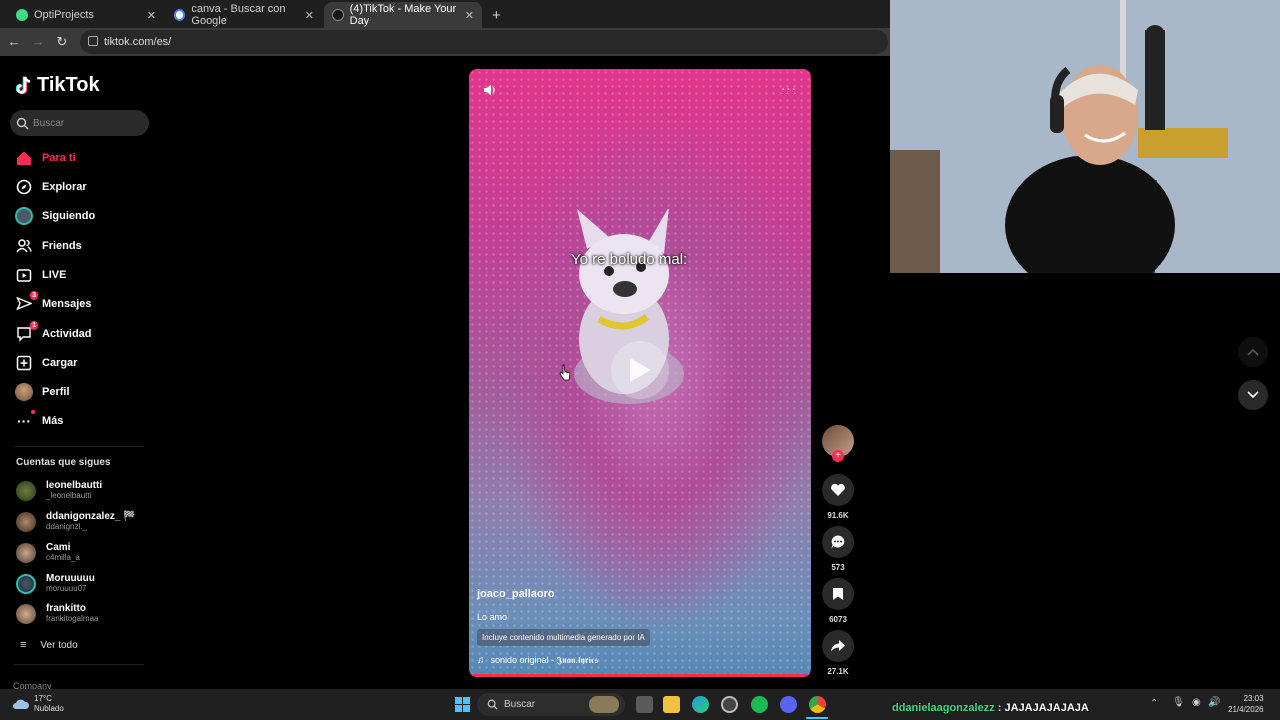 The width and height of the screenshot is (1280, 720). What do you see at coordinates (180, 15) in the screenshot?
I see `google-favicon-icon` at bounding box center [180, 15].